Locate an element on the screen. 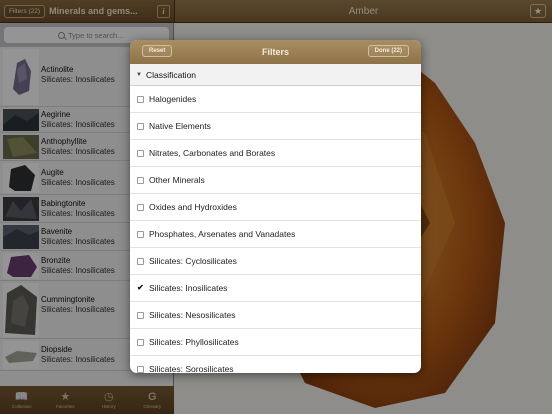  filter-option: Phosphates, Arsenates and Vanadates is located at coordinates (275, 234).